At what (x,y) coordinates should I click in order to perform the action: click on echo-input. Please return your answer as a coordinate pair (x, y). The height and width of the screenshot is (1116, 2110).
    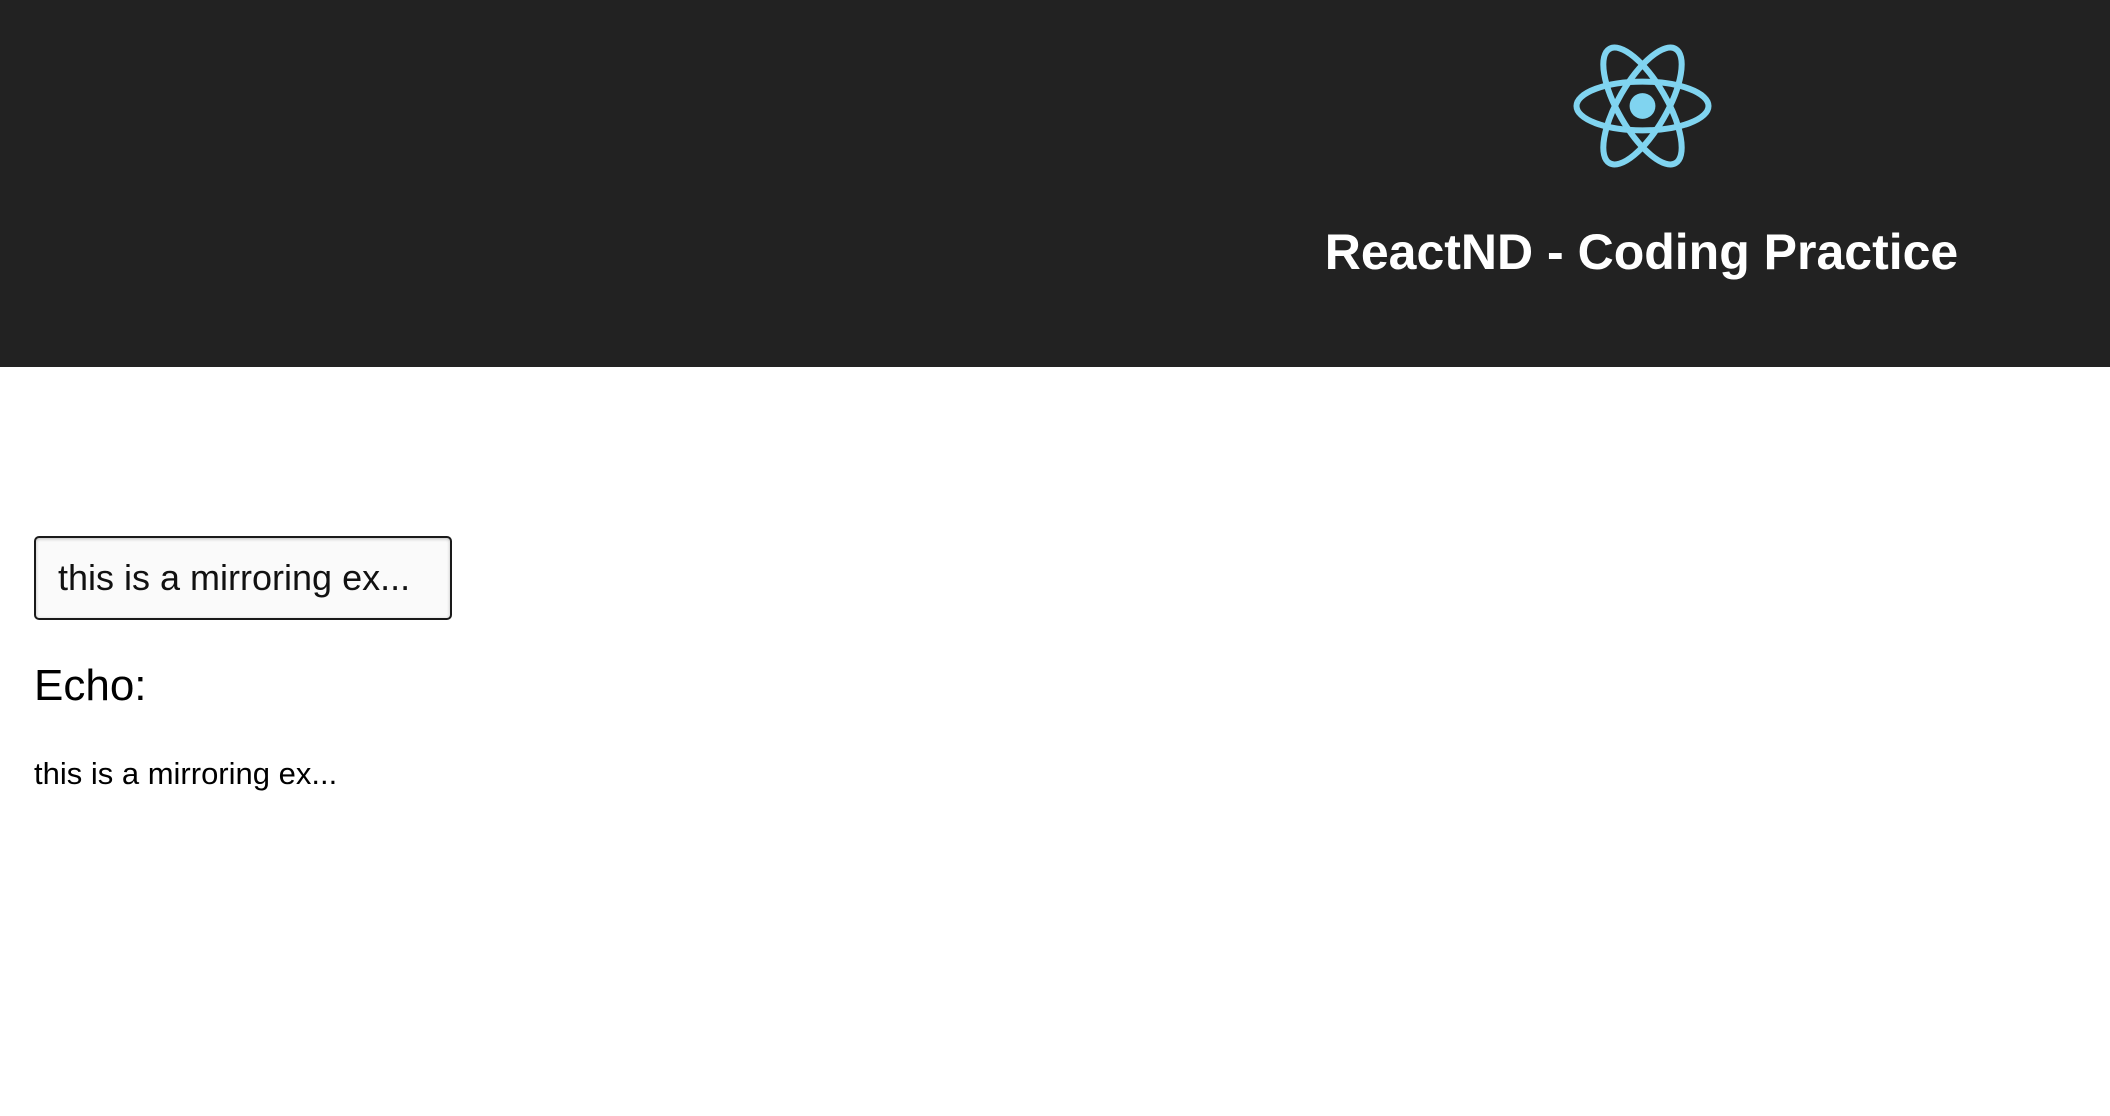
    Looking at the image, I should click on (243, 578).